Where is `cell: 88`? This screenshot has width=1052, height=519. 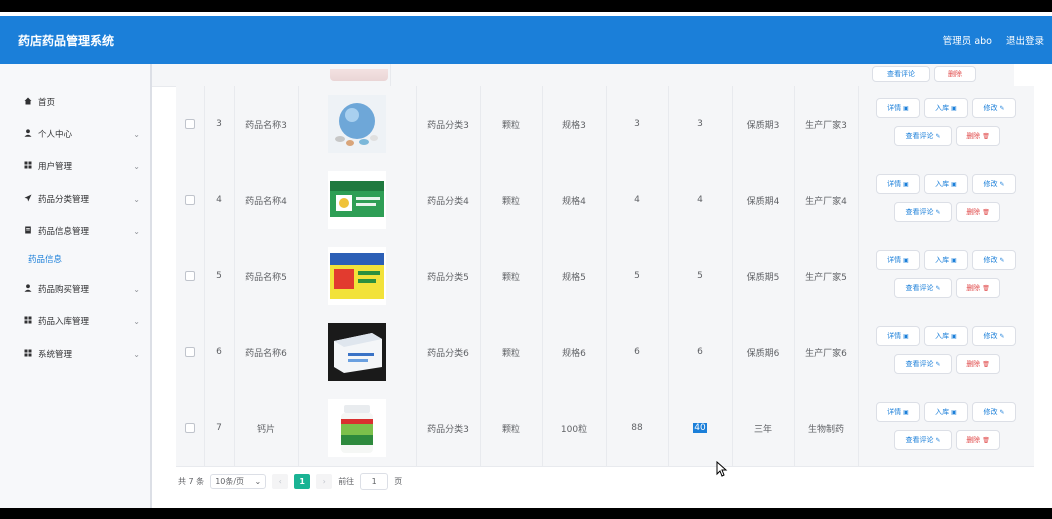
cell: 88 is located at coordinates (637, 428).